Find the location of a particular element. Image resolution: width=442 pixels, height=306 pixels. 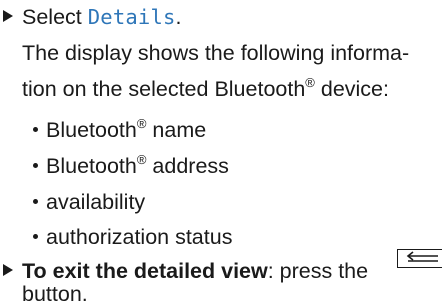

back-button-icon is located at coordinates (419, 258).